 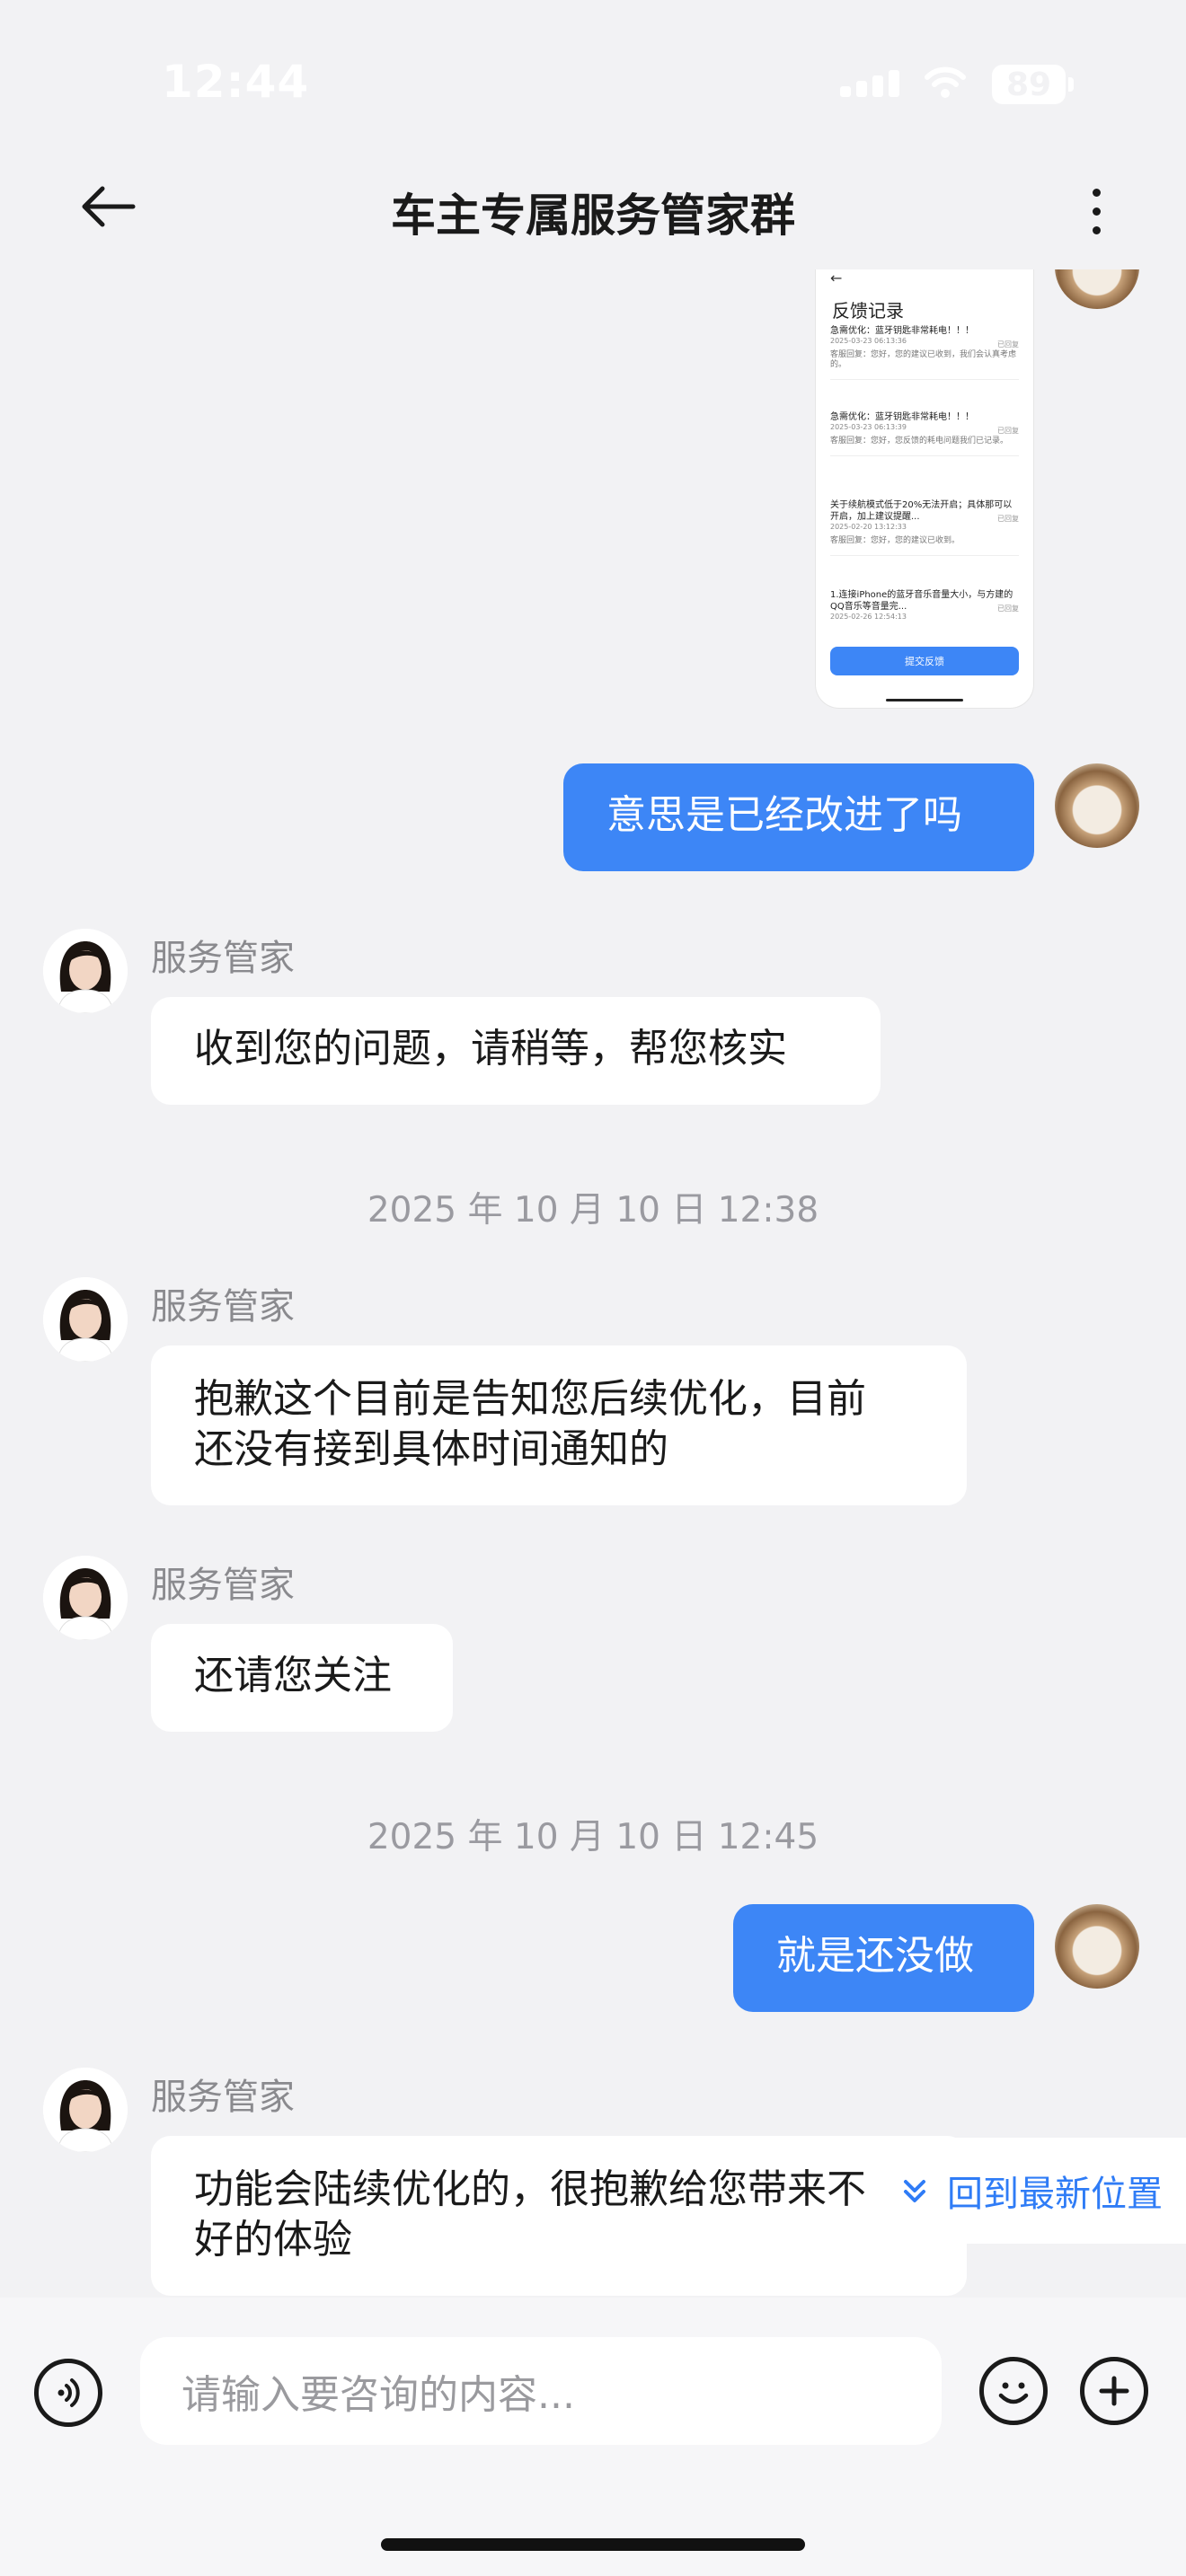 I want to click on battery-indicator: 89, so click(x=1029, y=84).